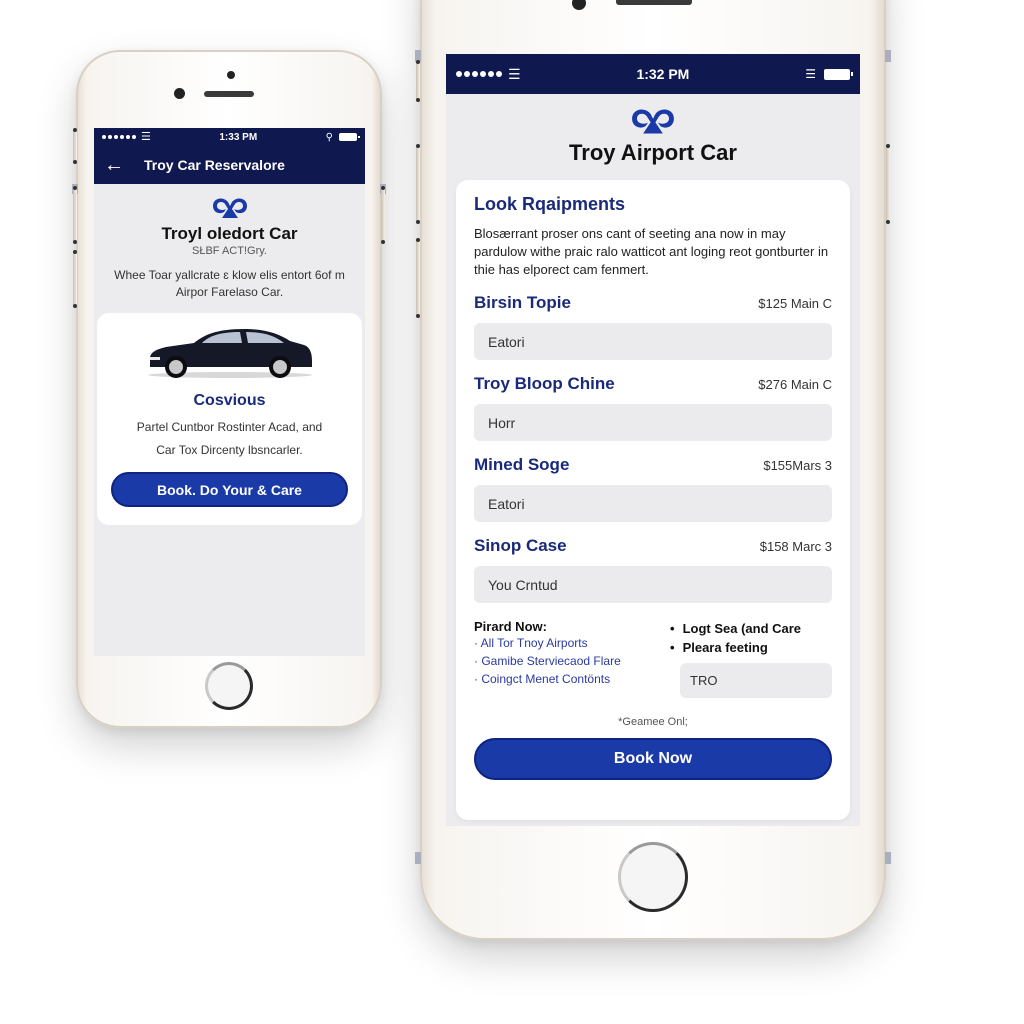  Describe the element at coordinates (795, 546) in the screenshot. I see `option-price: $158 Marc 3` at that location.